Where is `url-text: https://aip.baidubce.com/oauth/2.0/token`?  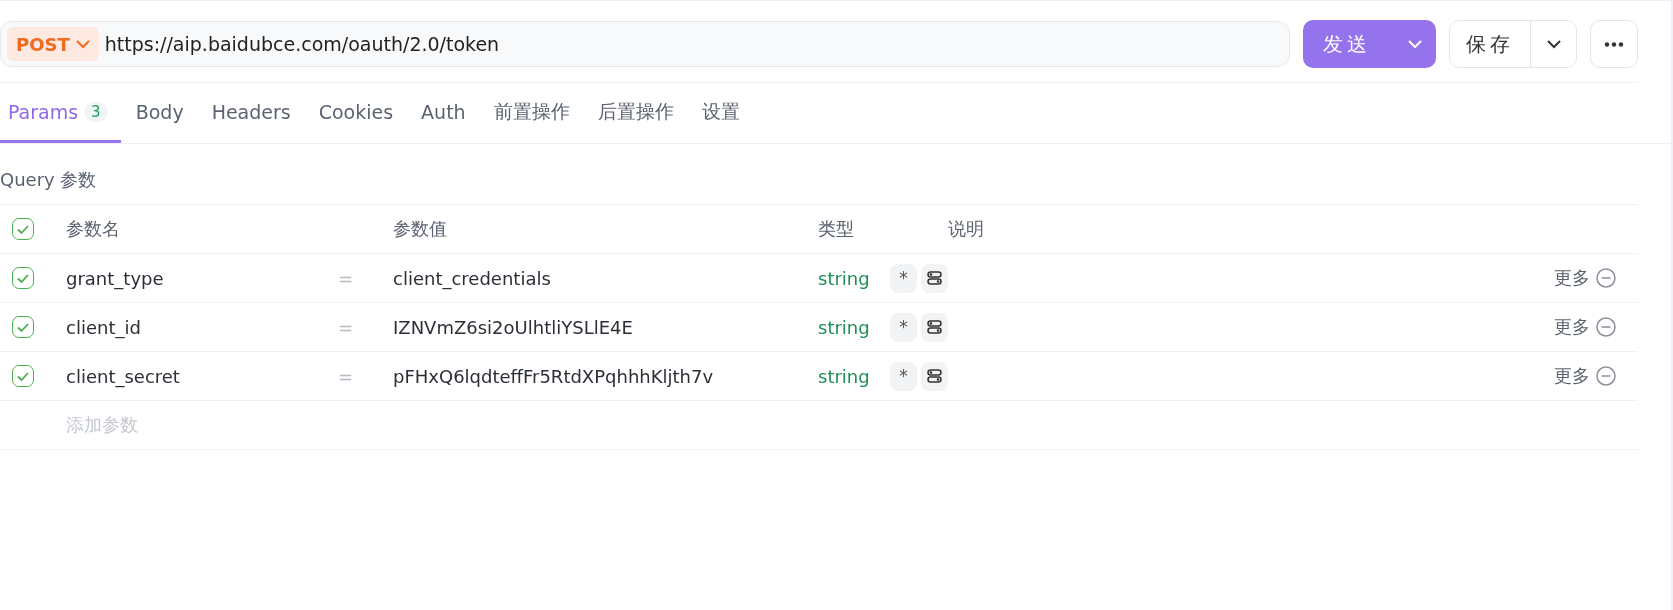
url-text: https://aip.baidubce.com/oauth/2.0/token is located at coordinates (302, 44).